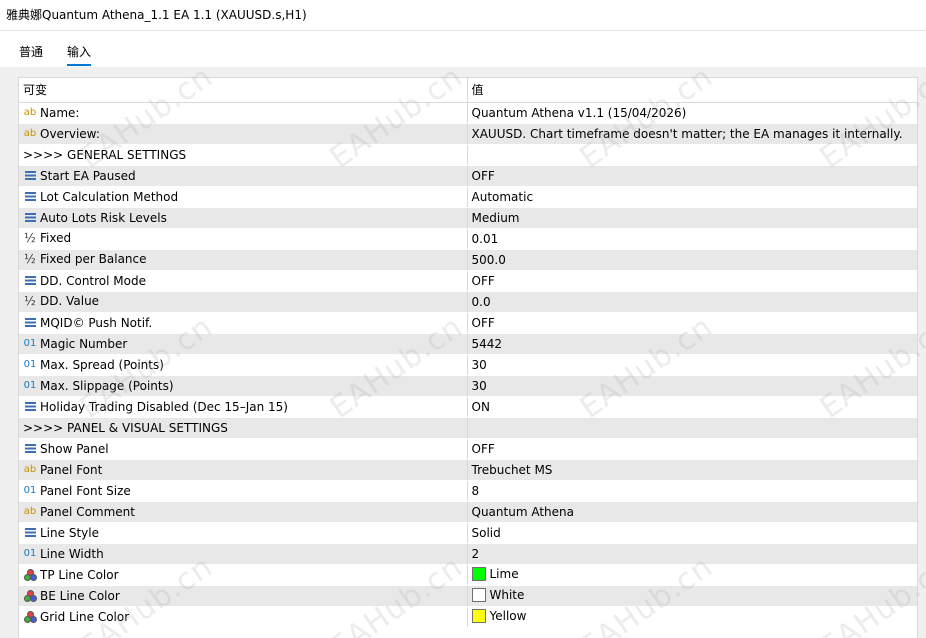 The image size is (926, 638). Describe the element at coordinates (243, 407) in the screenshot. I see `variable-cell: Holiday Trading Disabled (Dec 15–Jan 15)` at that location.